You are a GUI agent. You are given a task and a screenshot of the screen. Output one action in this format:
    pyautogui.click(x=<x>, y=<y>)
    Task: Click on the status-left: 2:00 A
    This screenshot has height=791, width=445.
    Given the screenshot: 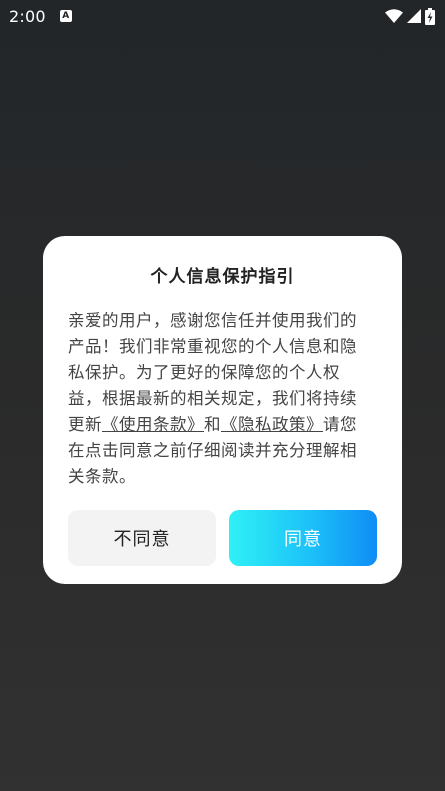 What is the action you would take?
    pyautogui.click(x=40, y=16)
    